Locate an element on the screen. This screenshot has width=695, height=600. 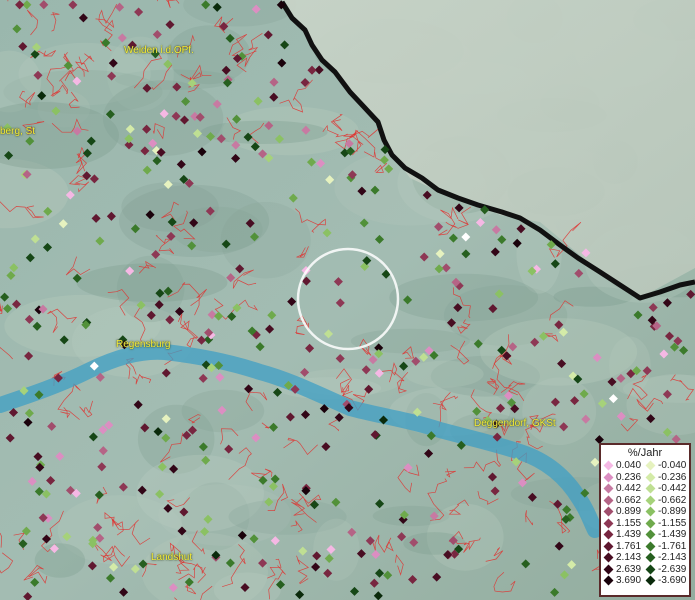
legend-value-positive: 0.442 is located at coordinates (629, 488).